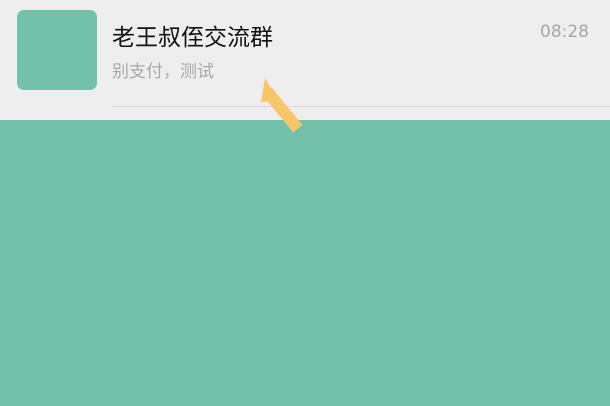 The image size is (610, 406). I want to click on chat-name: 老王叔侄交流群, so click(192, 38).